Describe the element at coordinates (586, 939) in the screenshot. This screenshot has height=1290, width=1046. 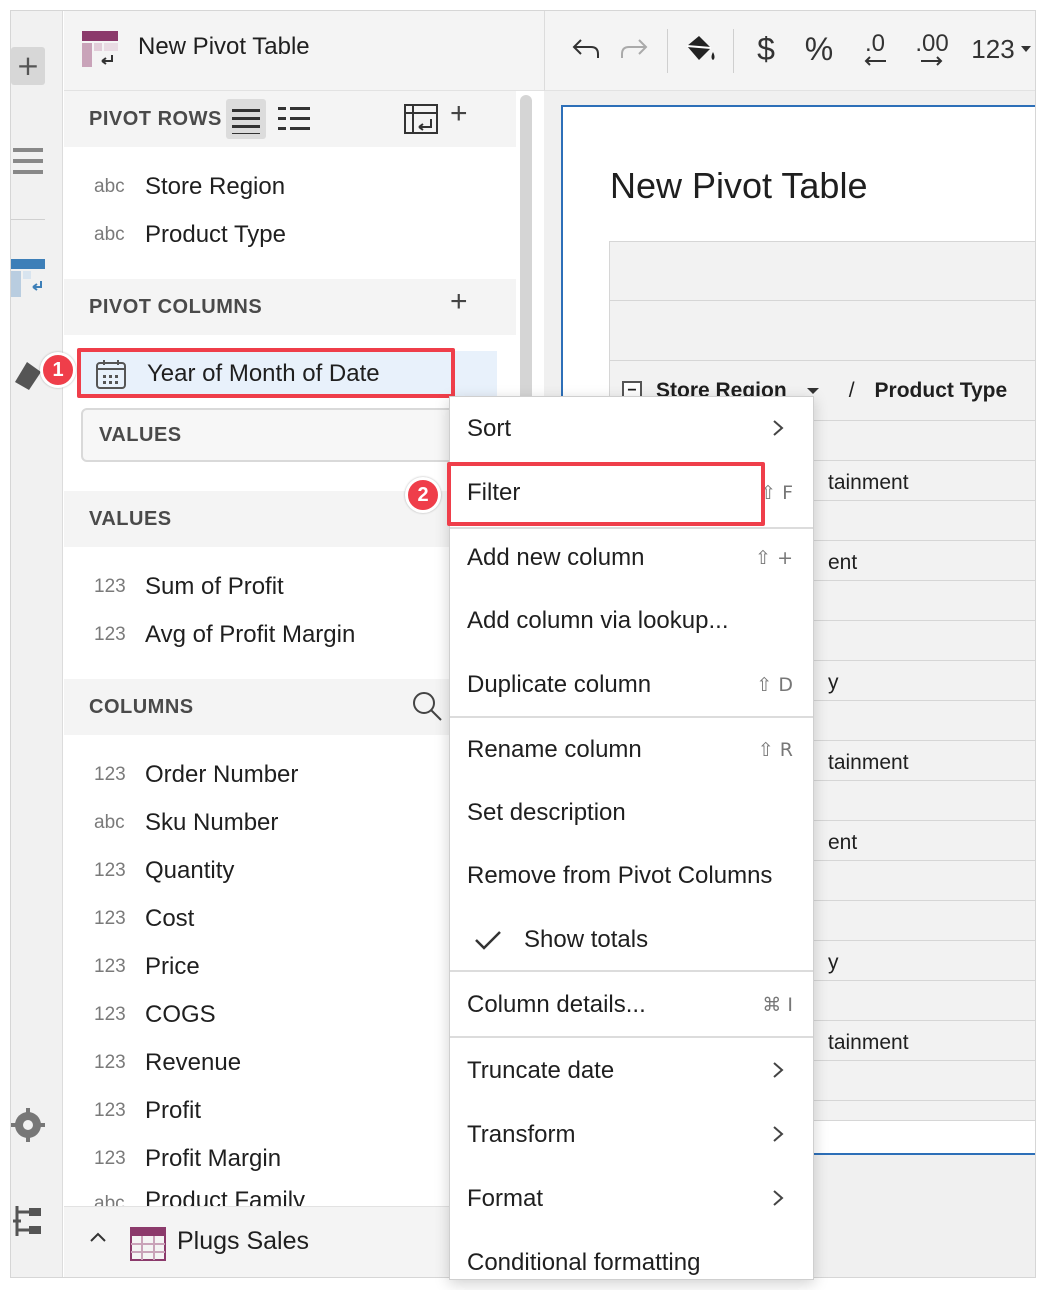
I see `menu-item-label: Show totals` at that location.